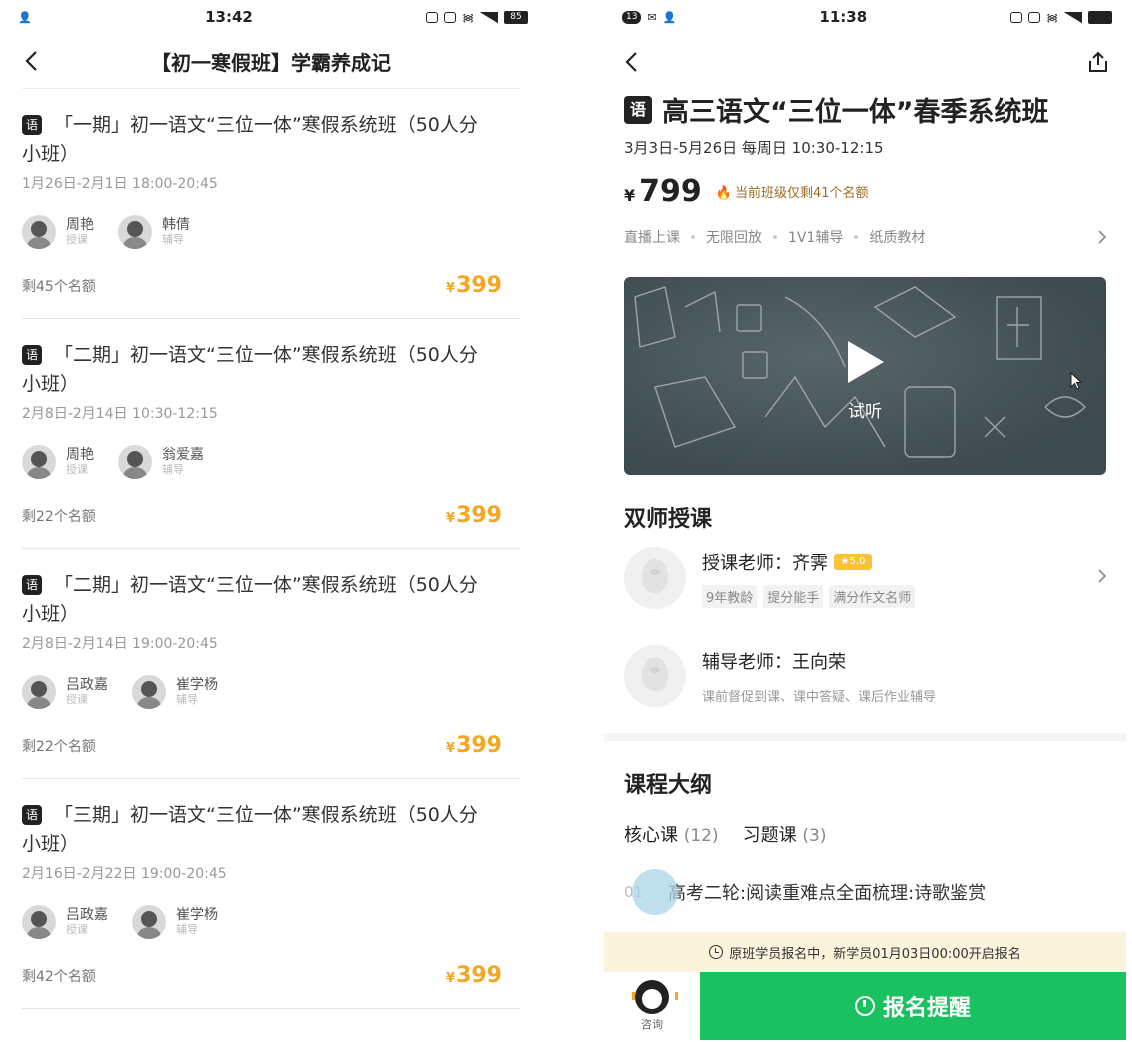 The width and height of the screenshot is (1132, 1042). I want to click on teacher: 崔学杨 辅导, so click(175, 922).